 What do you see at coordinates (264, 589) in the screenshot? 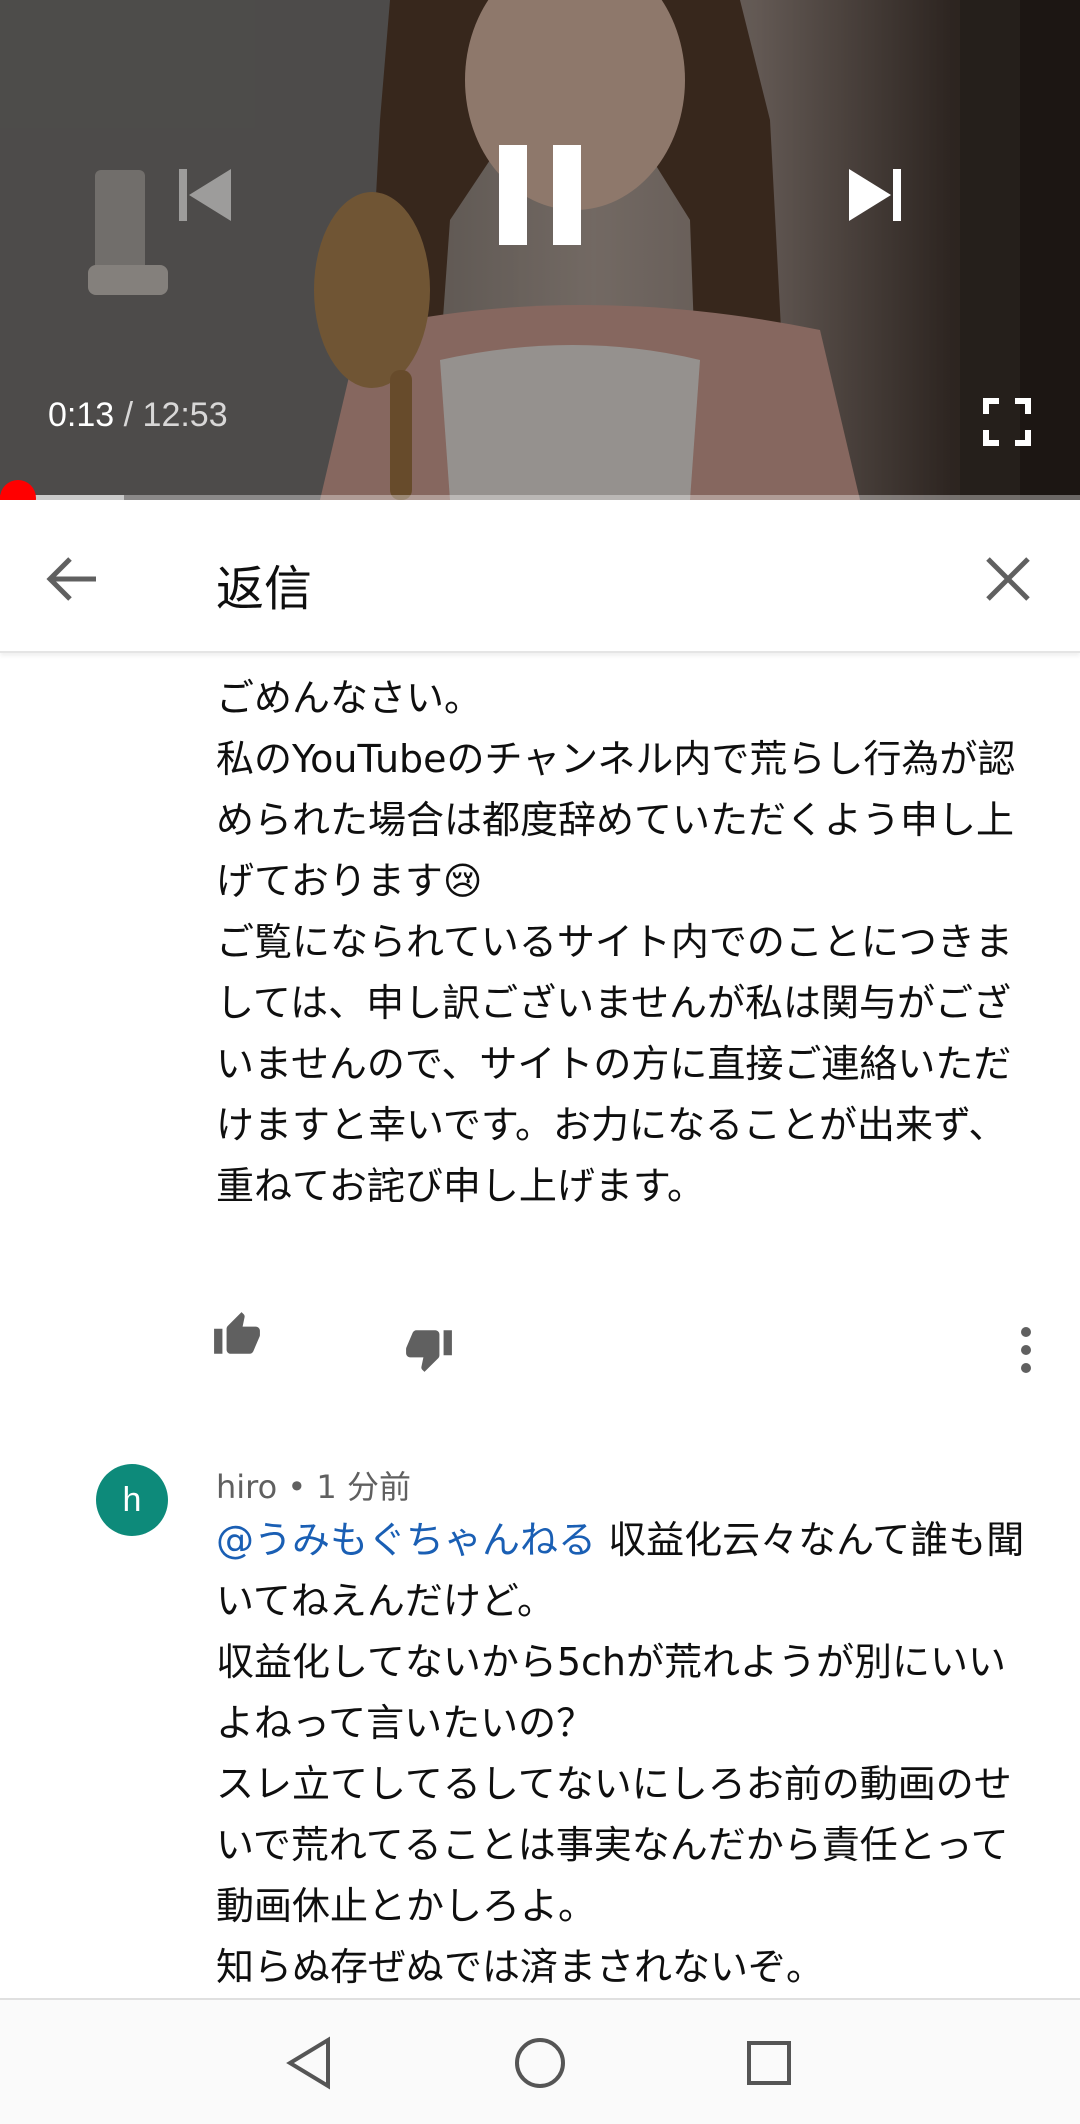
I see `page-title: 返信` at bounding box center [264, 589].